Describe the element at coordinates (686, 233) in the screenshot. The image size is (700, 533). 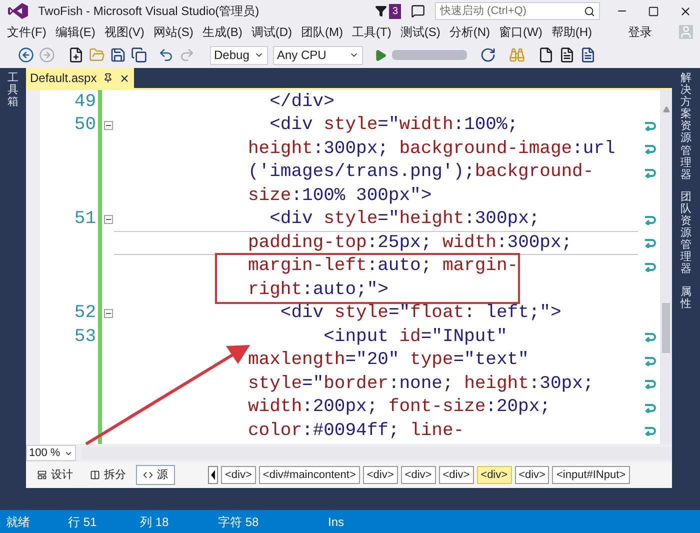
I see `panel-tab-label: 团队资源管理器` at that location.